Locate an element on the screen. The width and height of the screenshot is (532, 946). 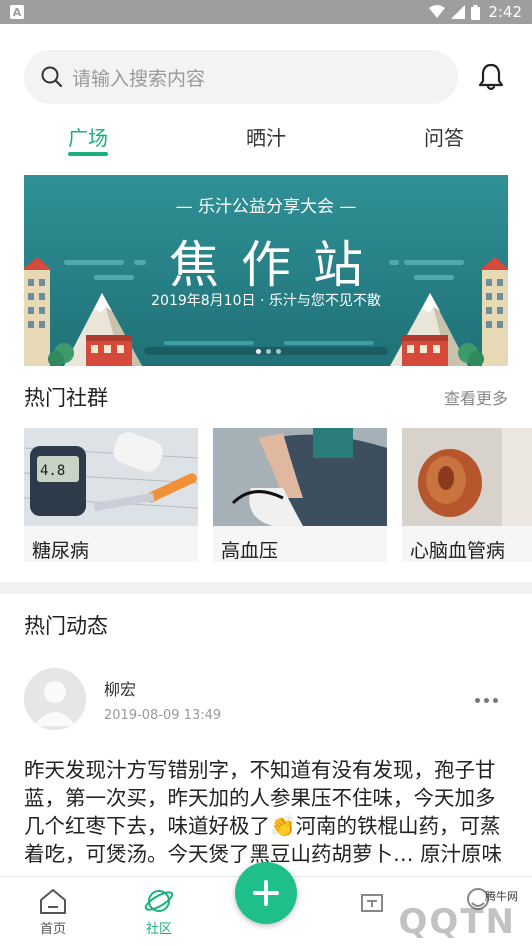
hot-groups-list: 4.8 糖尿病 高血压 心脑血管病 is located at coordinates (278, 495).